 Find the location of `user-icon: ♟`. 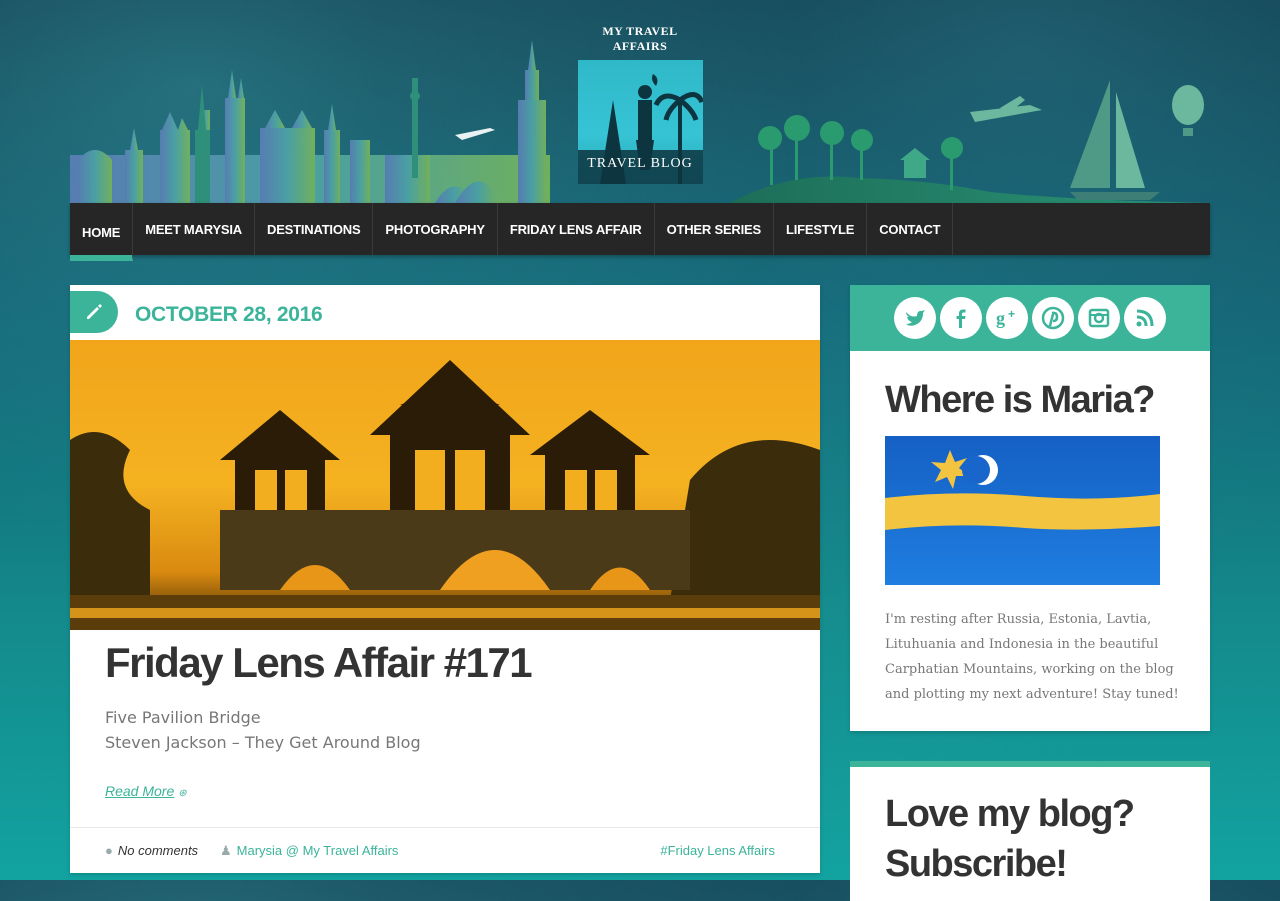

user-icon: ♟ is located at coordinates (226, 850).